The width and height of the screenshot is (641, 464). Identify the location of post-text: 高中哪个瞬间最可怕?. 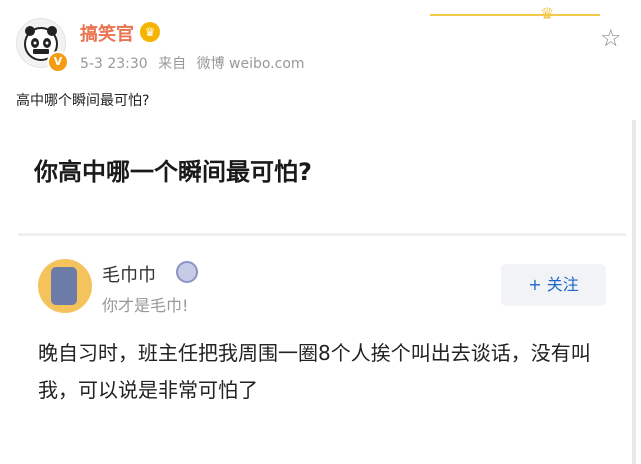
(83, 101).